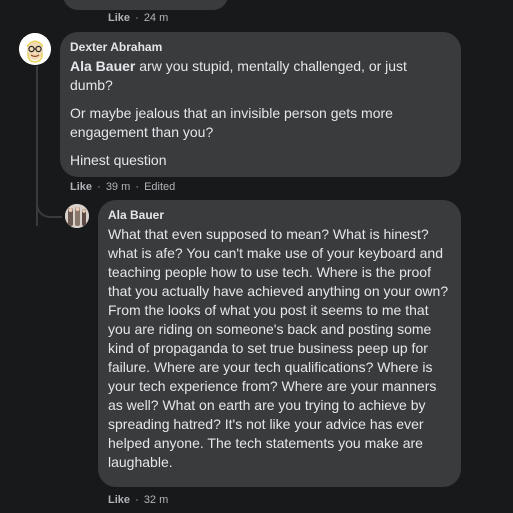  I want to click on profile-photo-icon, so click(77, 216).